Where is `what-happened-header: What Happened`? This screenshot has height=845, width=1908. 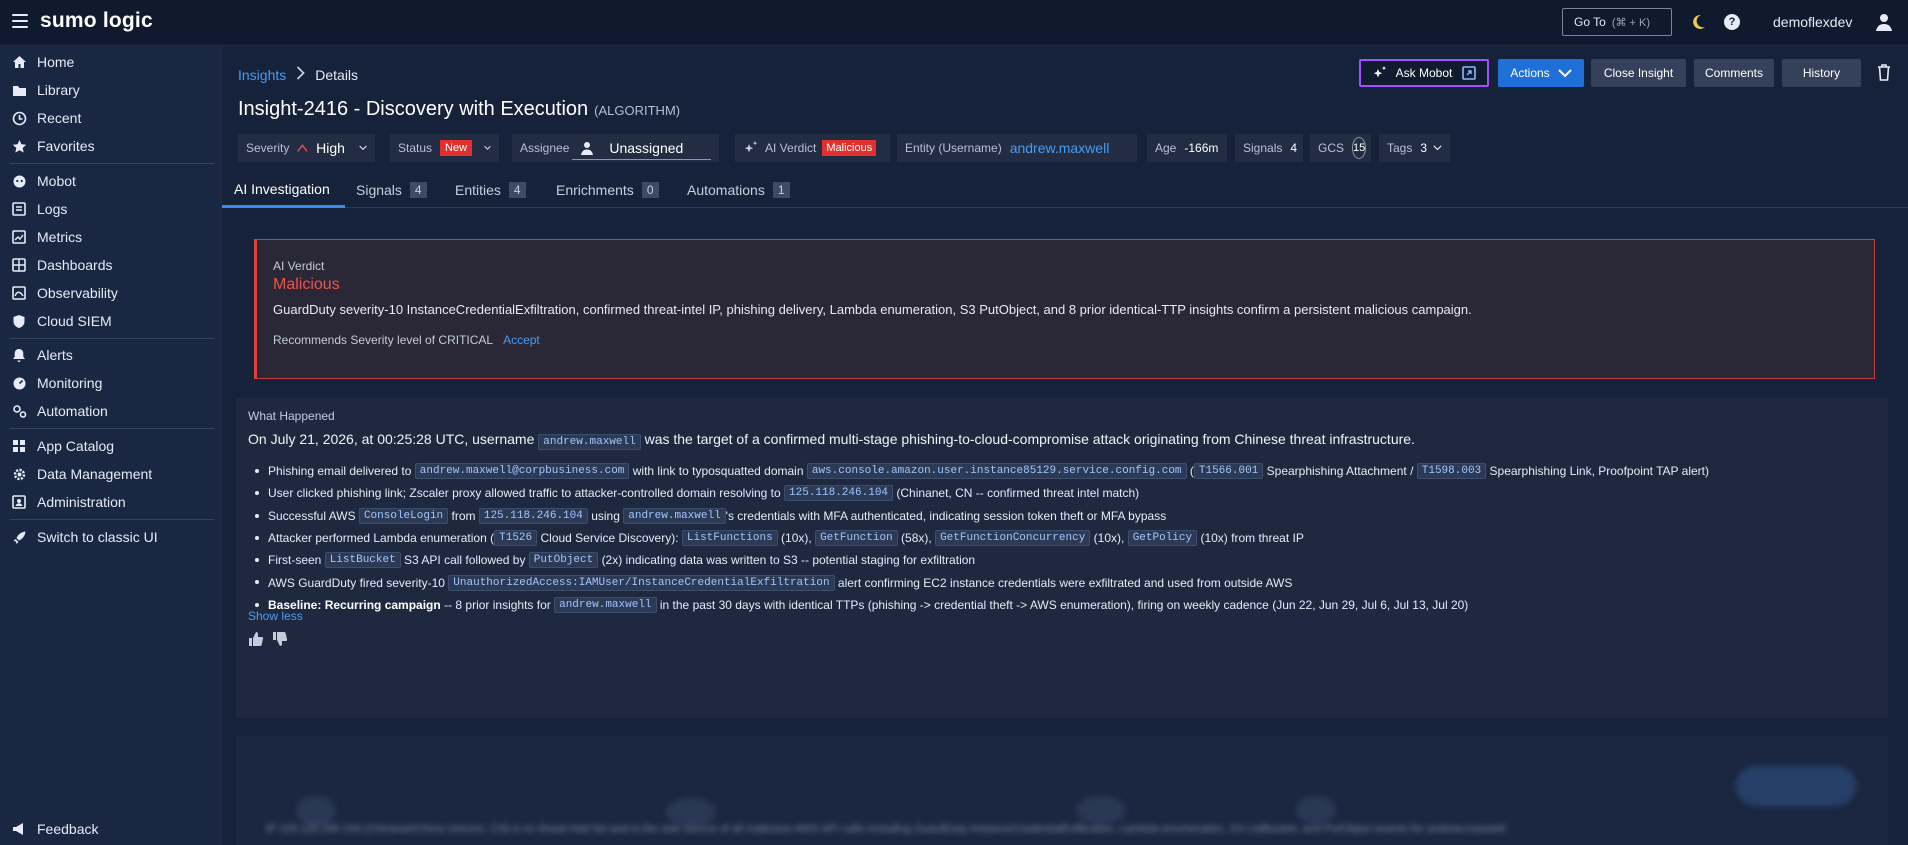 what-happened-header: What Happened is located at coordinates (291, 416).